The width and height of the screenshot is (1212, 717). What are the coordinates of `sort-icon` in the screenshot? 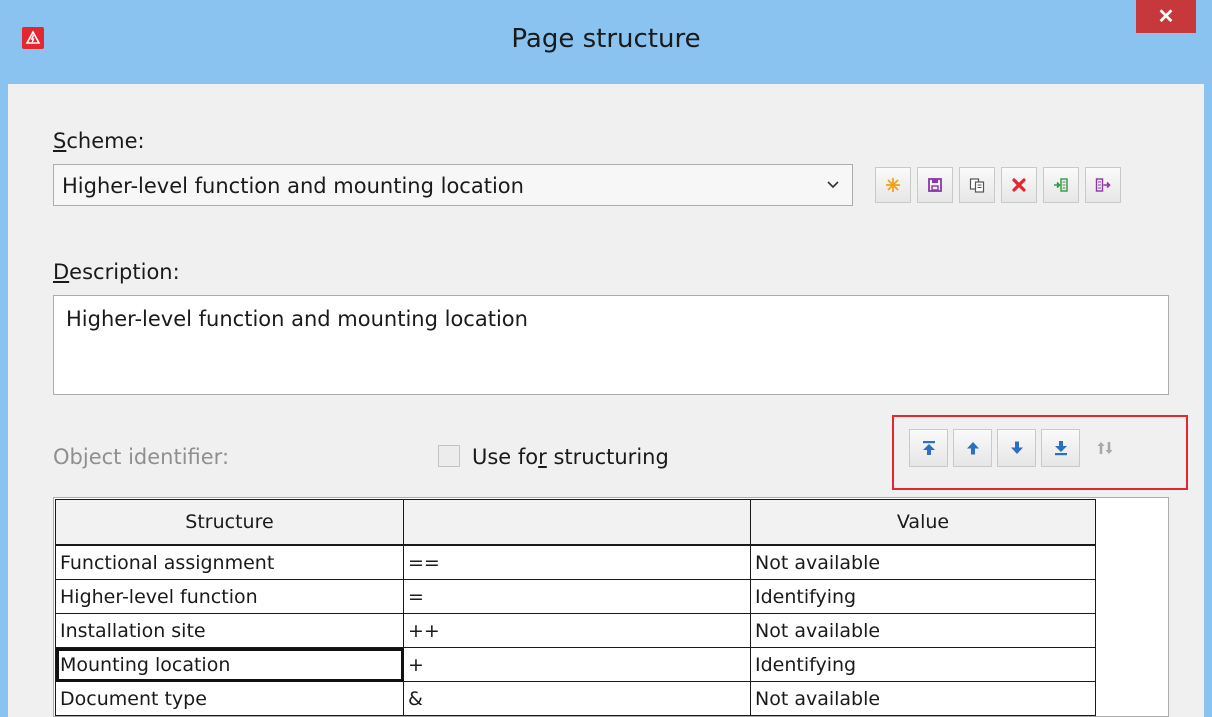 It's located at (1104, 448).